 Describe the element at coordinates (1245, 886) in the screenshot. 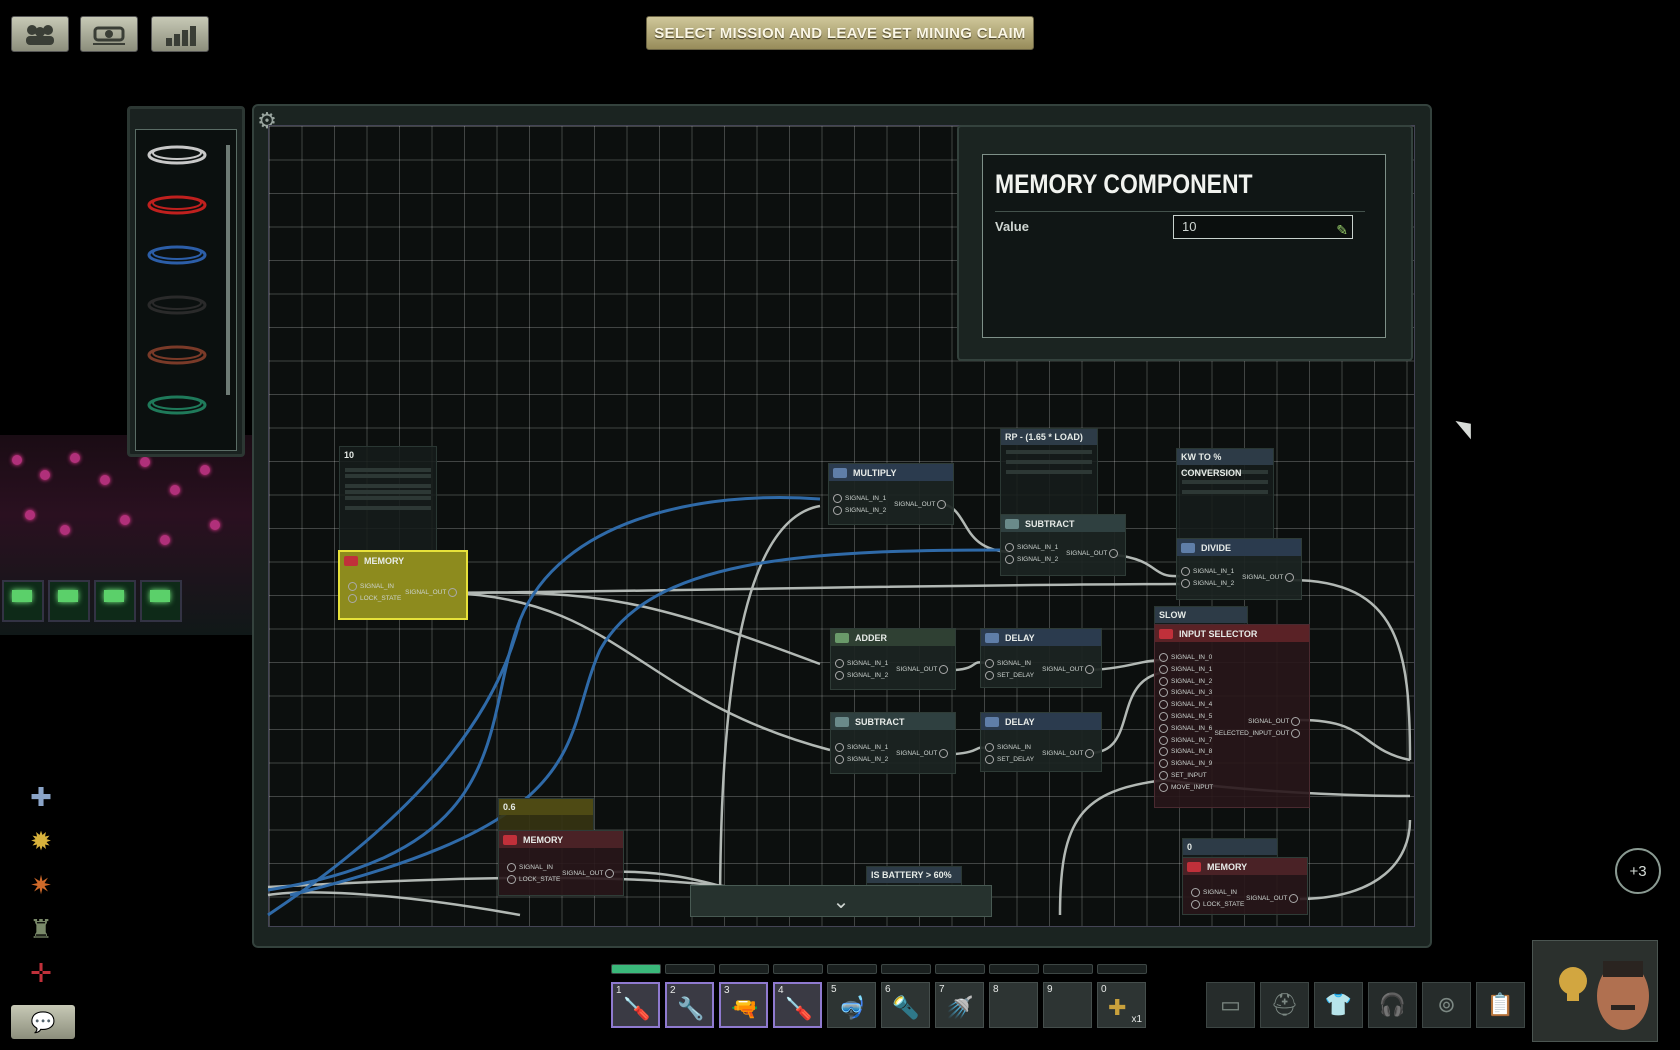

I see `memory-node-3: MEMORY SIGNAL_IN LOCK_STATE SIGNAL_OUT` at that location.